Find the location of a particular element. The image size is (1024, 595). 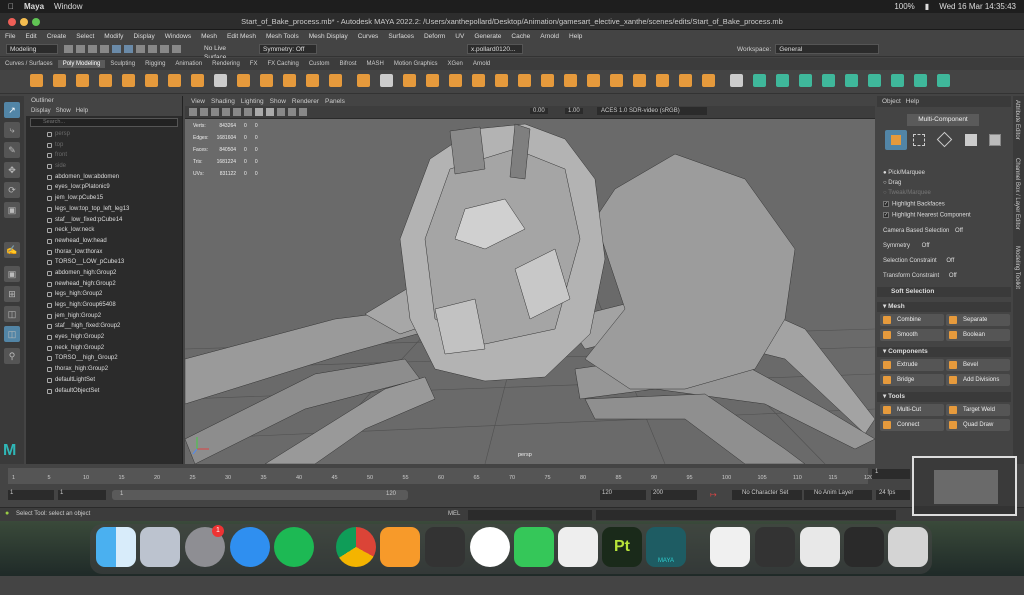

camera-attr-icon is located at coordinates (204, 112).